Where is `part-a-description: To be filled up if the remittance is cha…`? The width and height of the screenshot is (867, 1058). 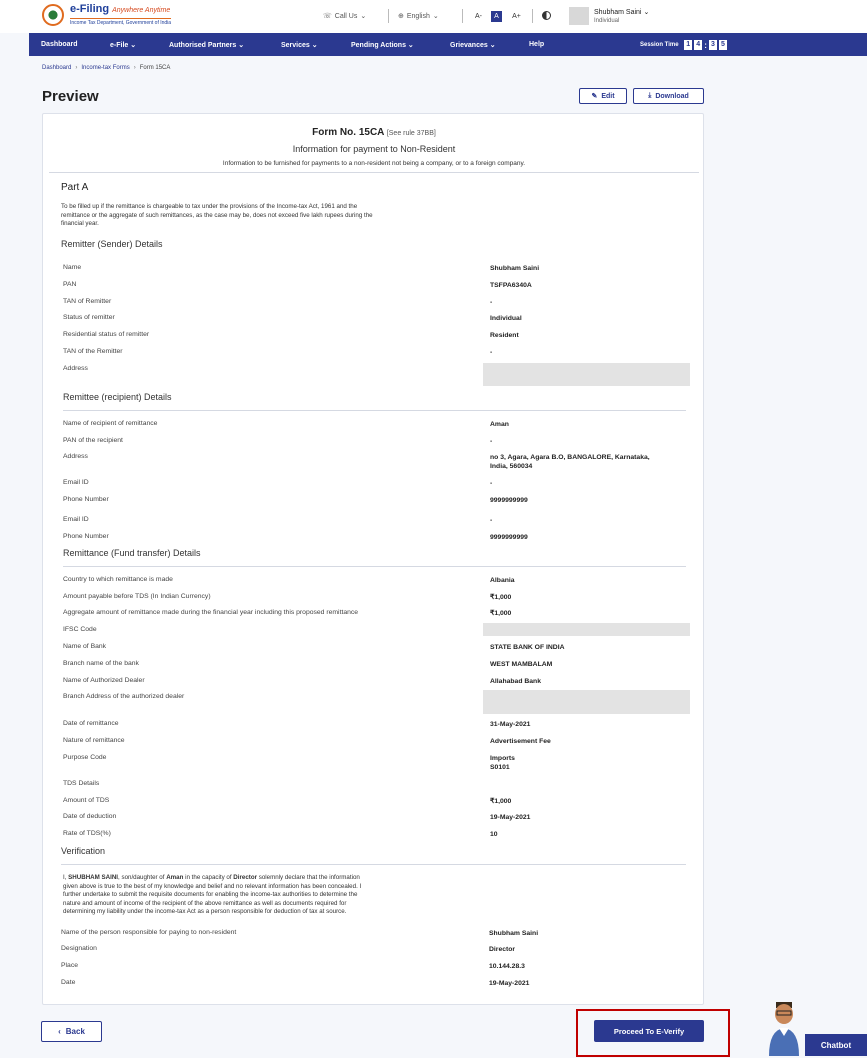 part-a-description: To be filled up if the remittance is cha… is located at coordinates (217, 216).